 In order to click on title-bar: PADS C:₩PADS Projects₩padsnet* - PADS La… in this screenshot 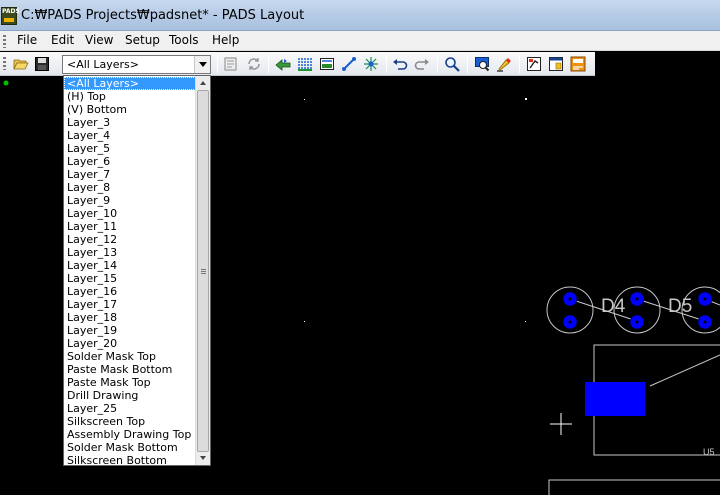, I will do `click(360, 15)`.